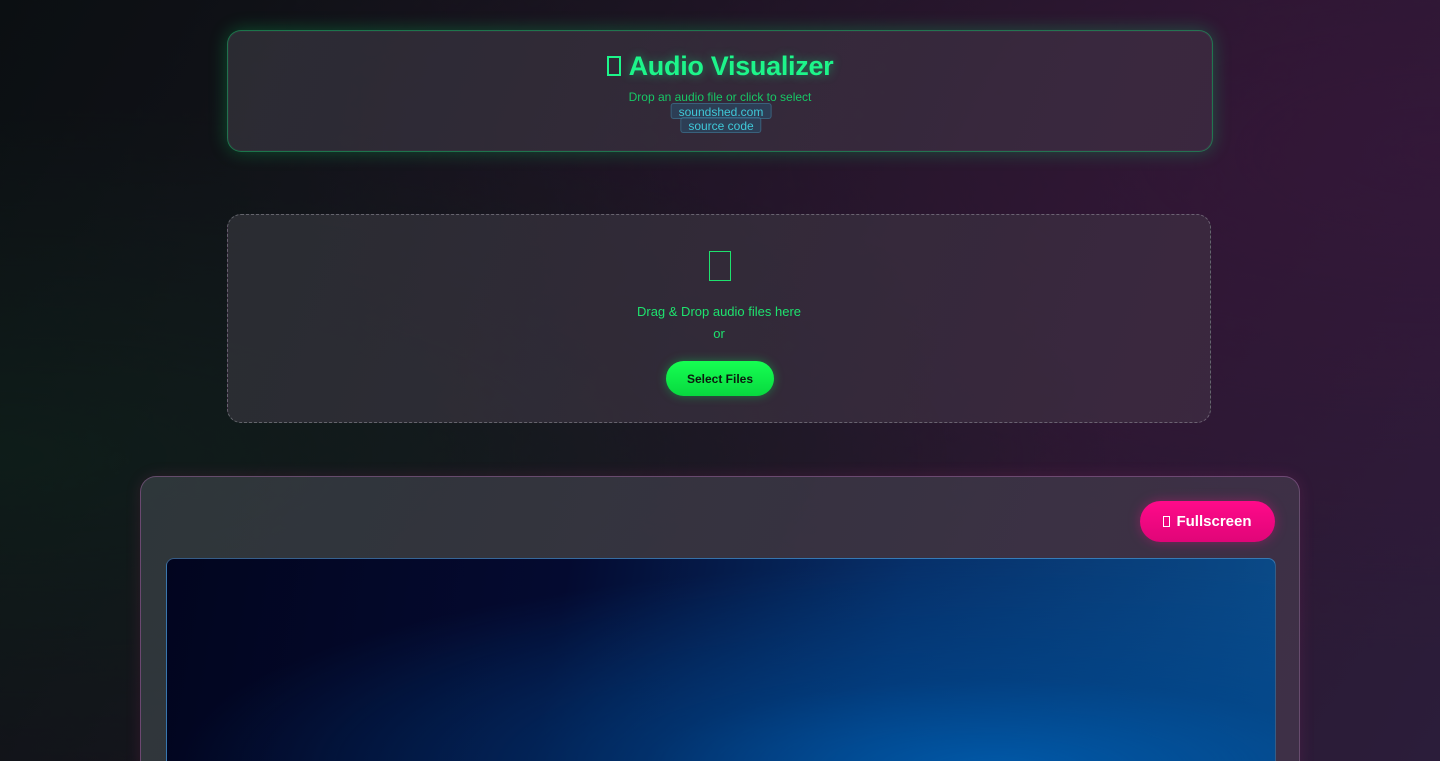 The image size is (1440, 761). I want to click on subtitle: Drop an audio file or click to select, so click(720, 97).